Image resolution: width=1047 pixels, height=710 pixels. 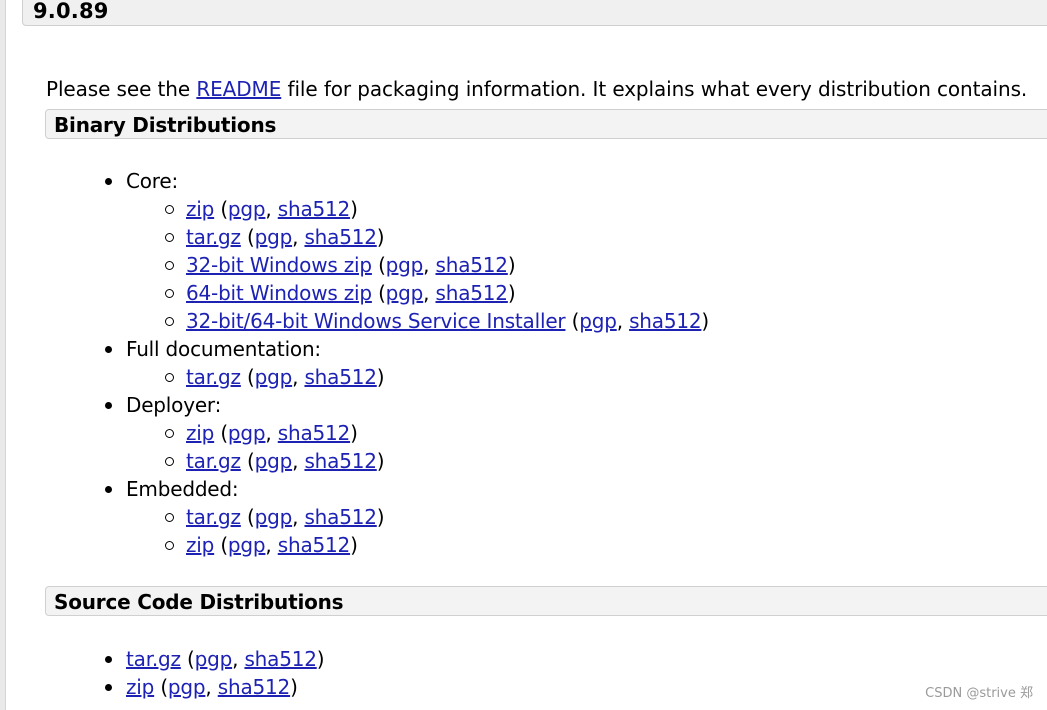 I want to click on category-core: Core:, so click(x=354, y=181).